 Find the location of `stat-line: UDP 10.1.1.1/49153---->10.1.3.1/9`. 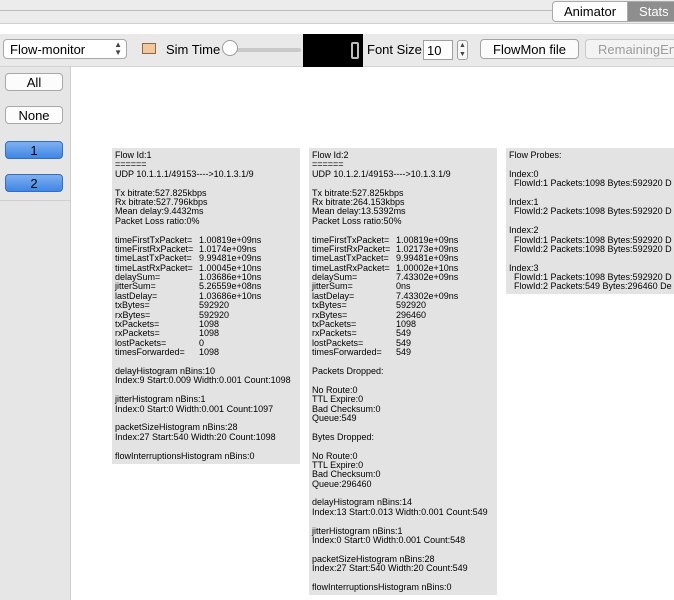

stat-line: UDP 10.1.1.1/49153---->10.1.3.1/9 is located at coordinates (184, 173).